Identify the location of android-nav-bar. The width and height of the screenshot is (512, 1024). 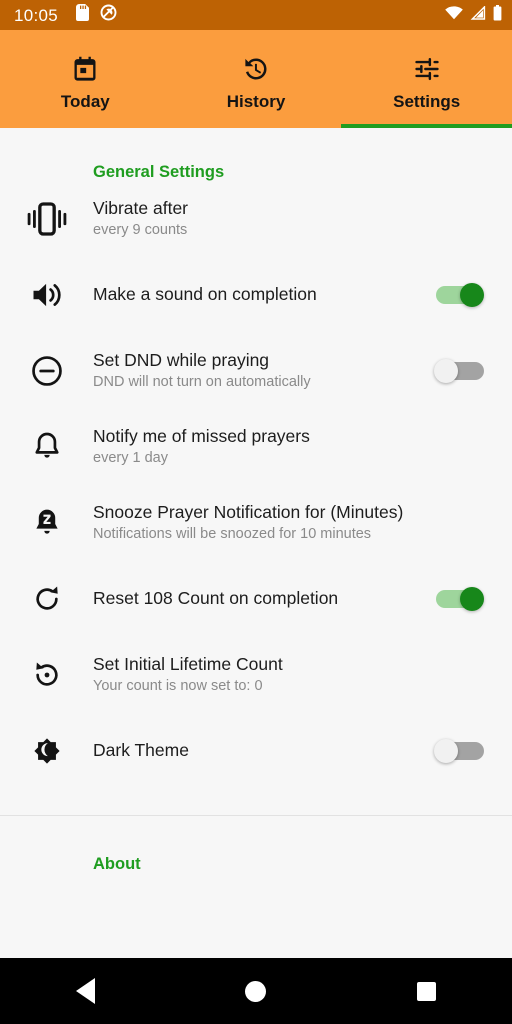
(256, 991).